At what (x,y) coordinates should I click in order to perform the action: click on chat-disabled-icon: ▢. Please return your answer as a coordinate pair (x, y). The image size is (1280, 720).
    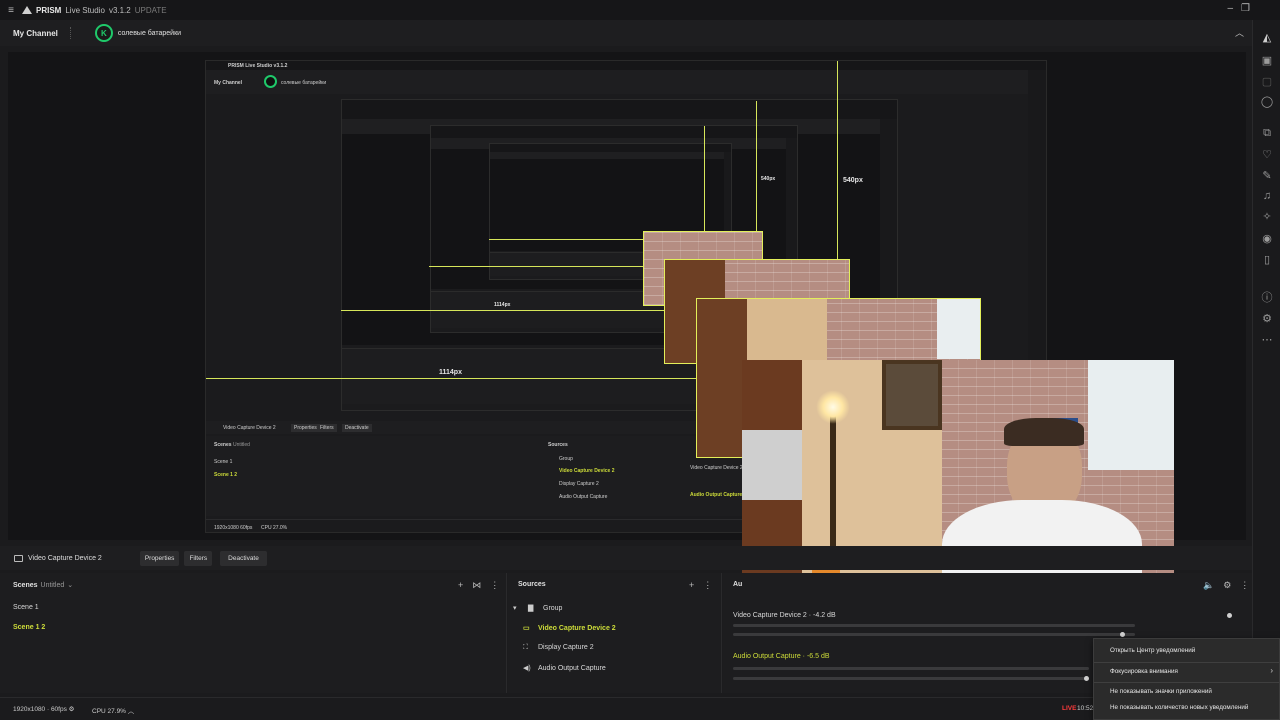
    Looking at the image, I should click on (1267, 82).